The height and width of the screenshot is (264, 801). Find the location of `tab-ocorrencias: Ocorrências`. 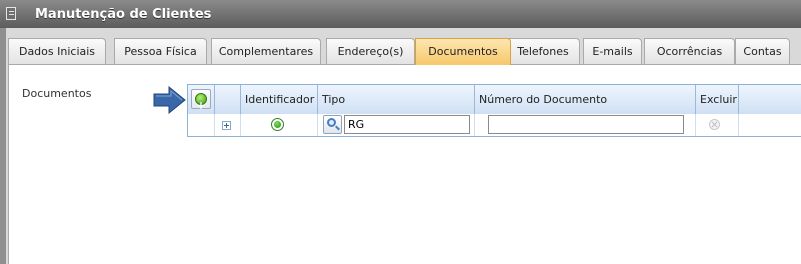

tab-ocorrencias: Ocorrências is located at coordinates (689, 51).